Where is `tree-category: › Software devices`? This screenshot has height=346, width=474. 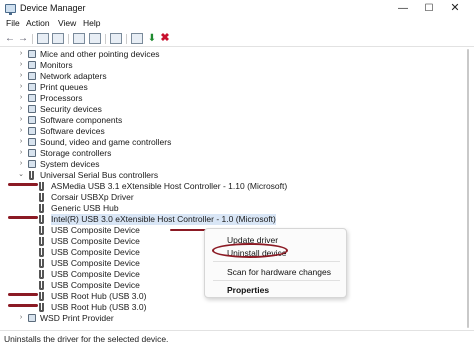 tree-category: › Software devices is located at coordinates (230, 131).